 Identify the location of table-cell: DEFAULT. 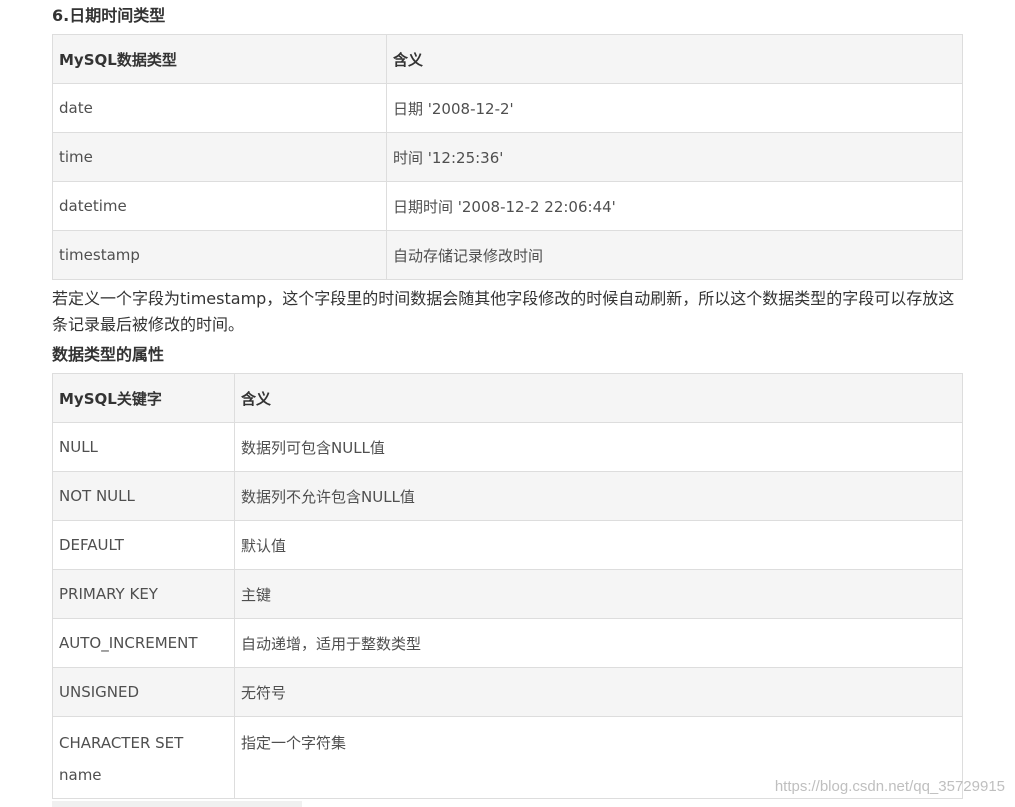
(143, 545).